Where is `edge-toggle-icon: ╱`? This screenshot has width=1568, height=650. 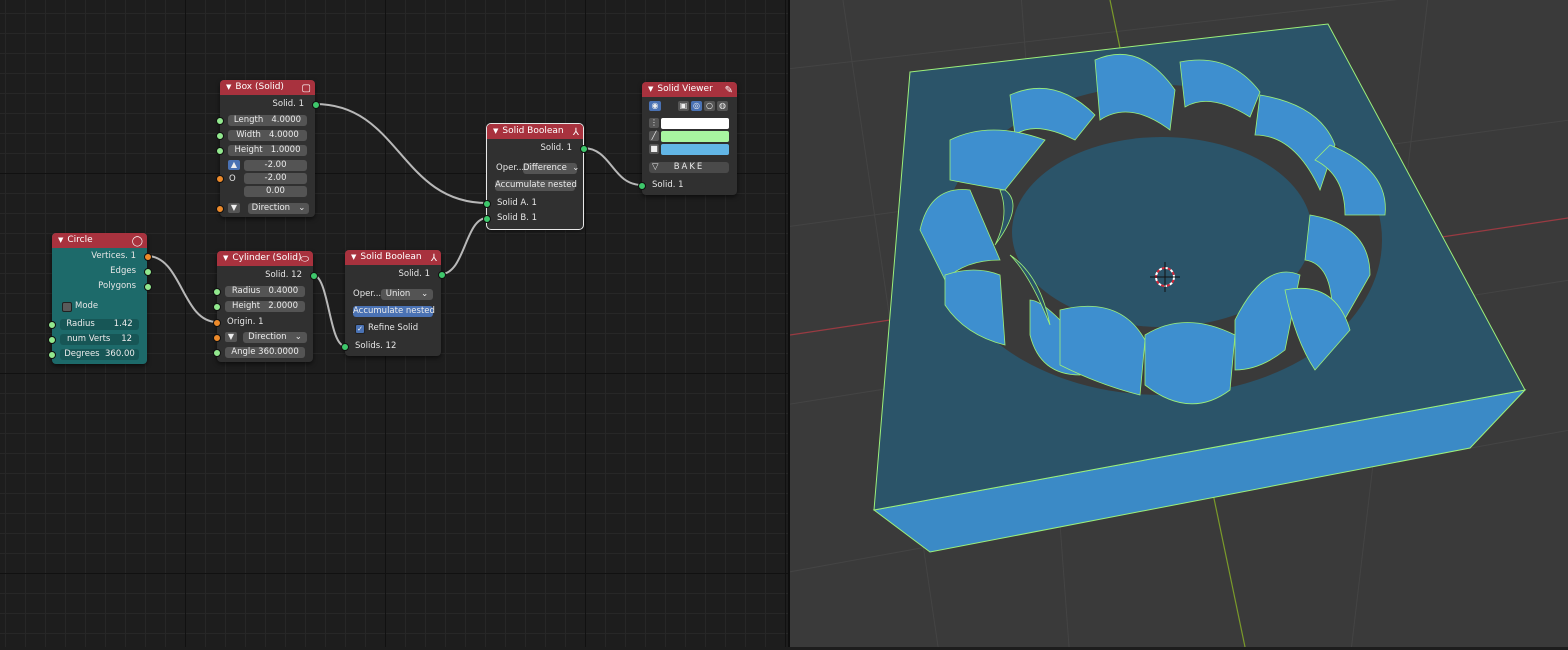 edge-toggle-icon: ╱ is located at coordinates (654, 136).